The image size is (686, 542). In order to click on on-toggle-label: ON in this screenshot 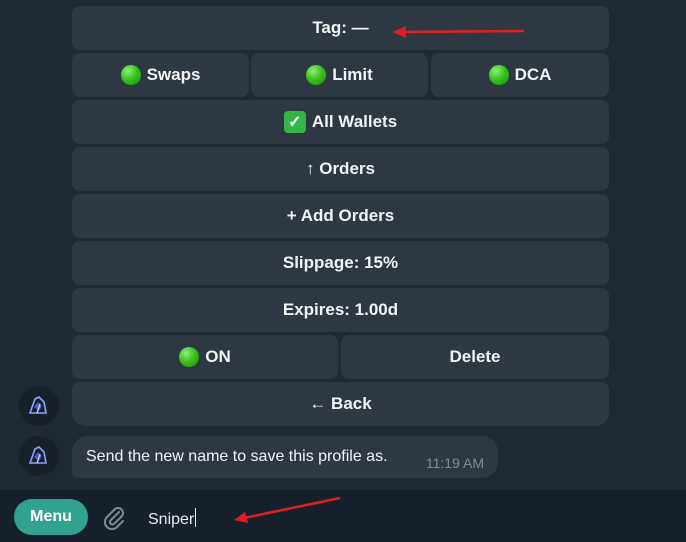, I will do `click(218, 356)`.